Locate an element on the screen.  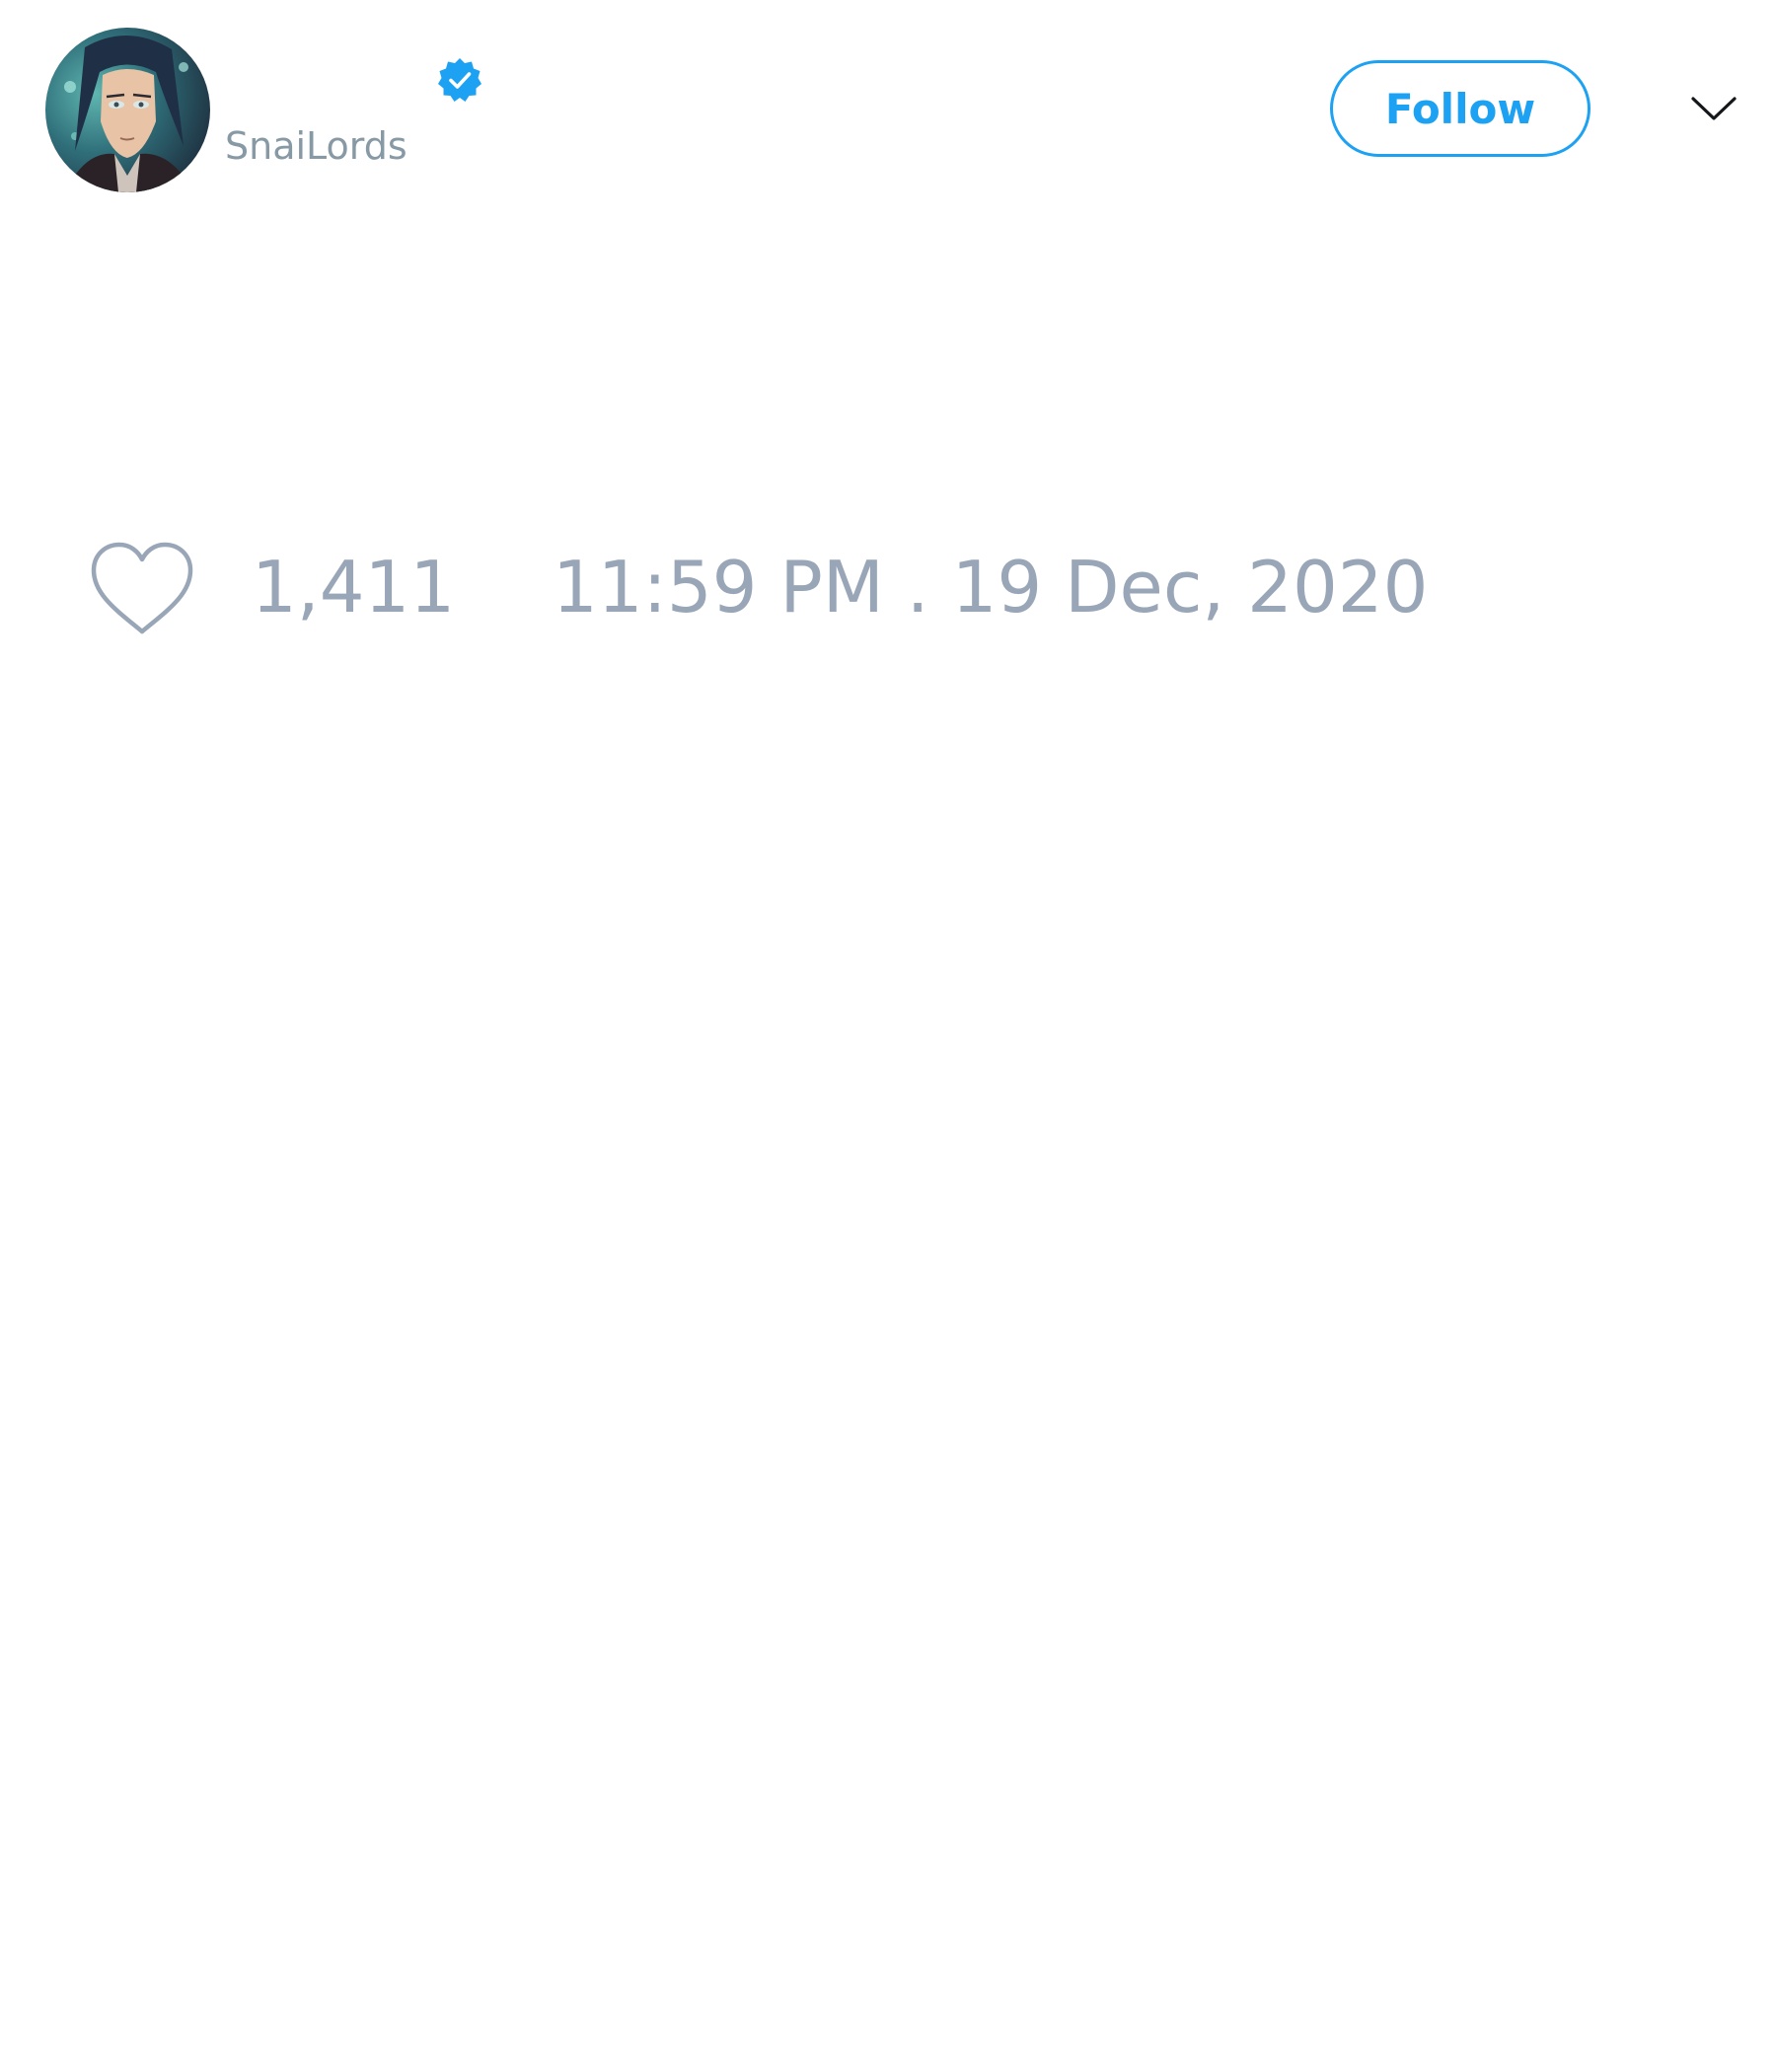
user-avatar-icon is located at coordinates (128, 110).